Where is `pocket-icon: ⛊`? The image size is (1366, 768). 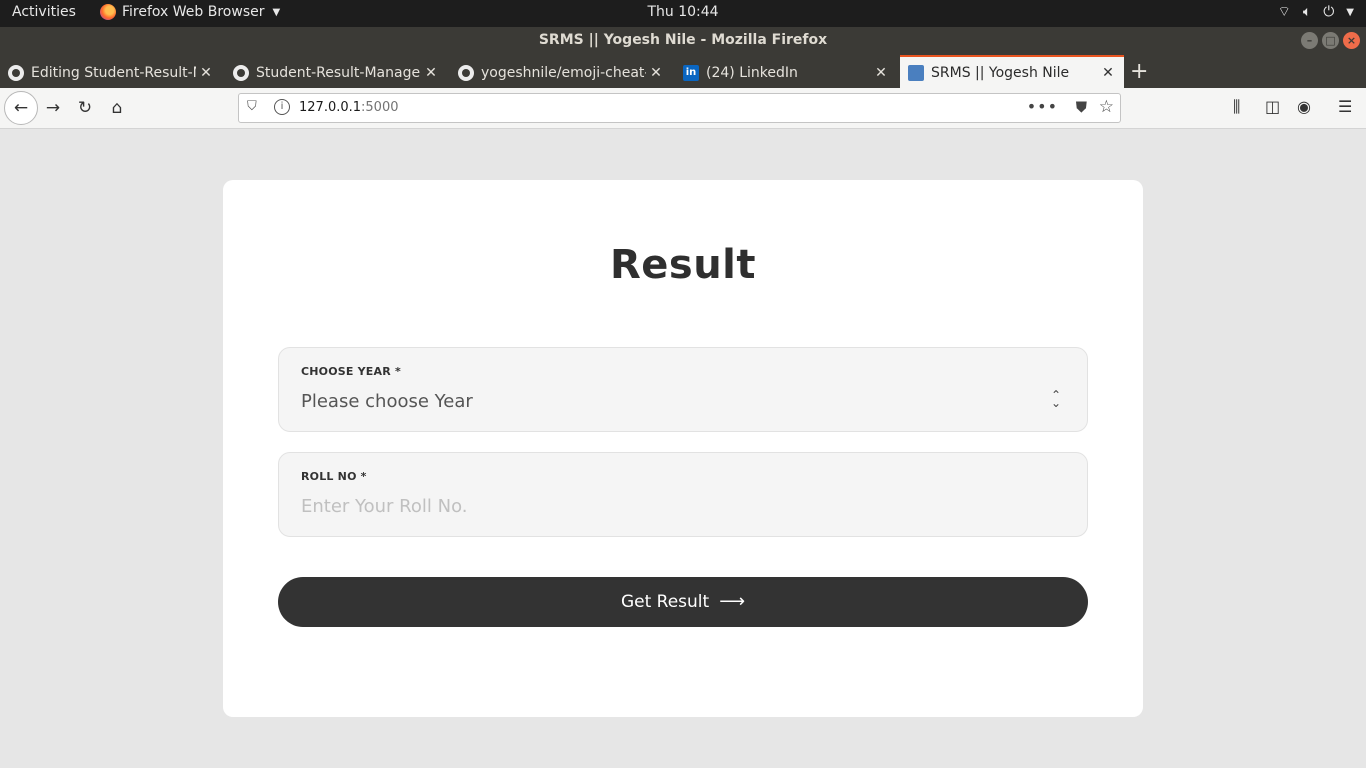
pocket-icon: ⛊ is located at coordinates (1081, 107).